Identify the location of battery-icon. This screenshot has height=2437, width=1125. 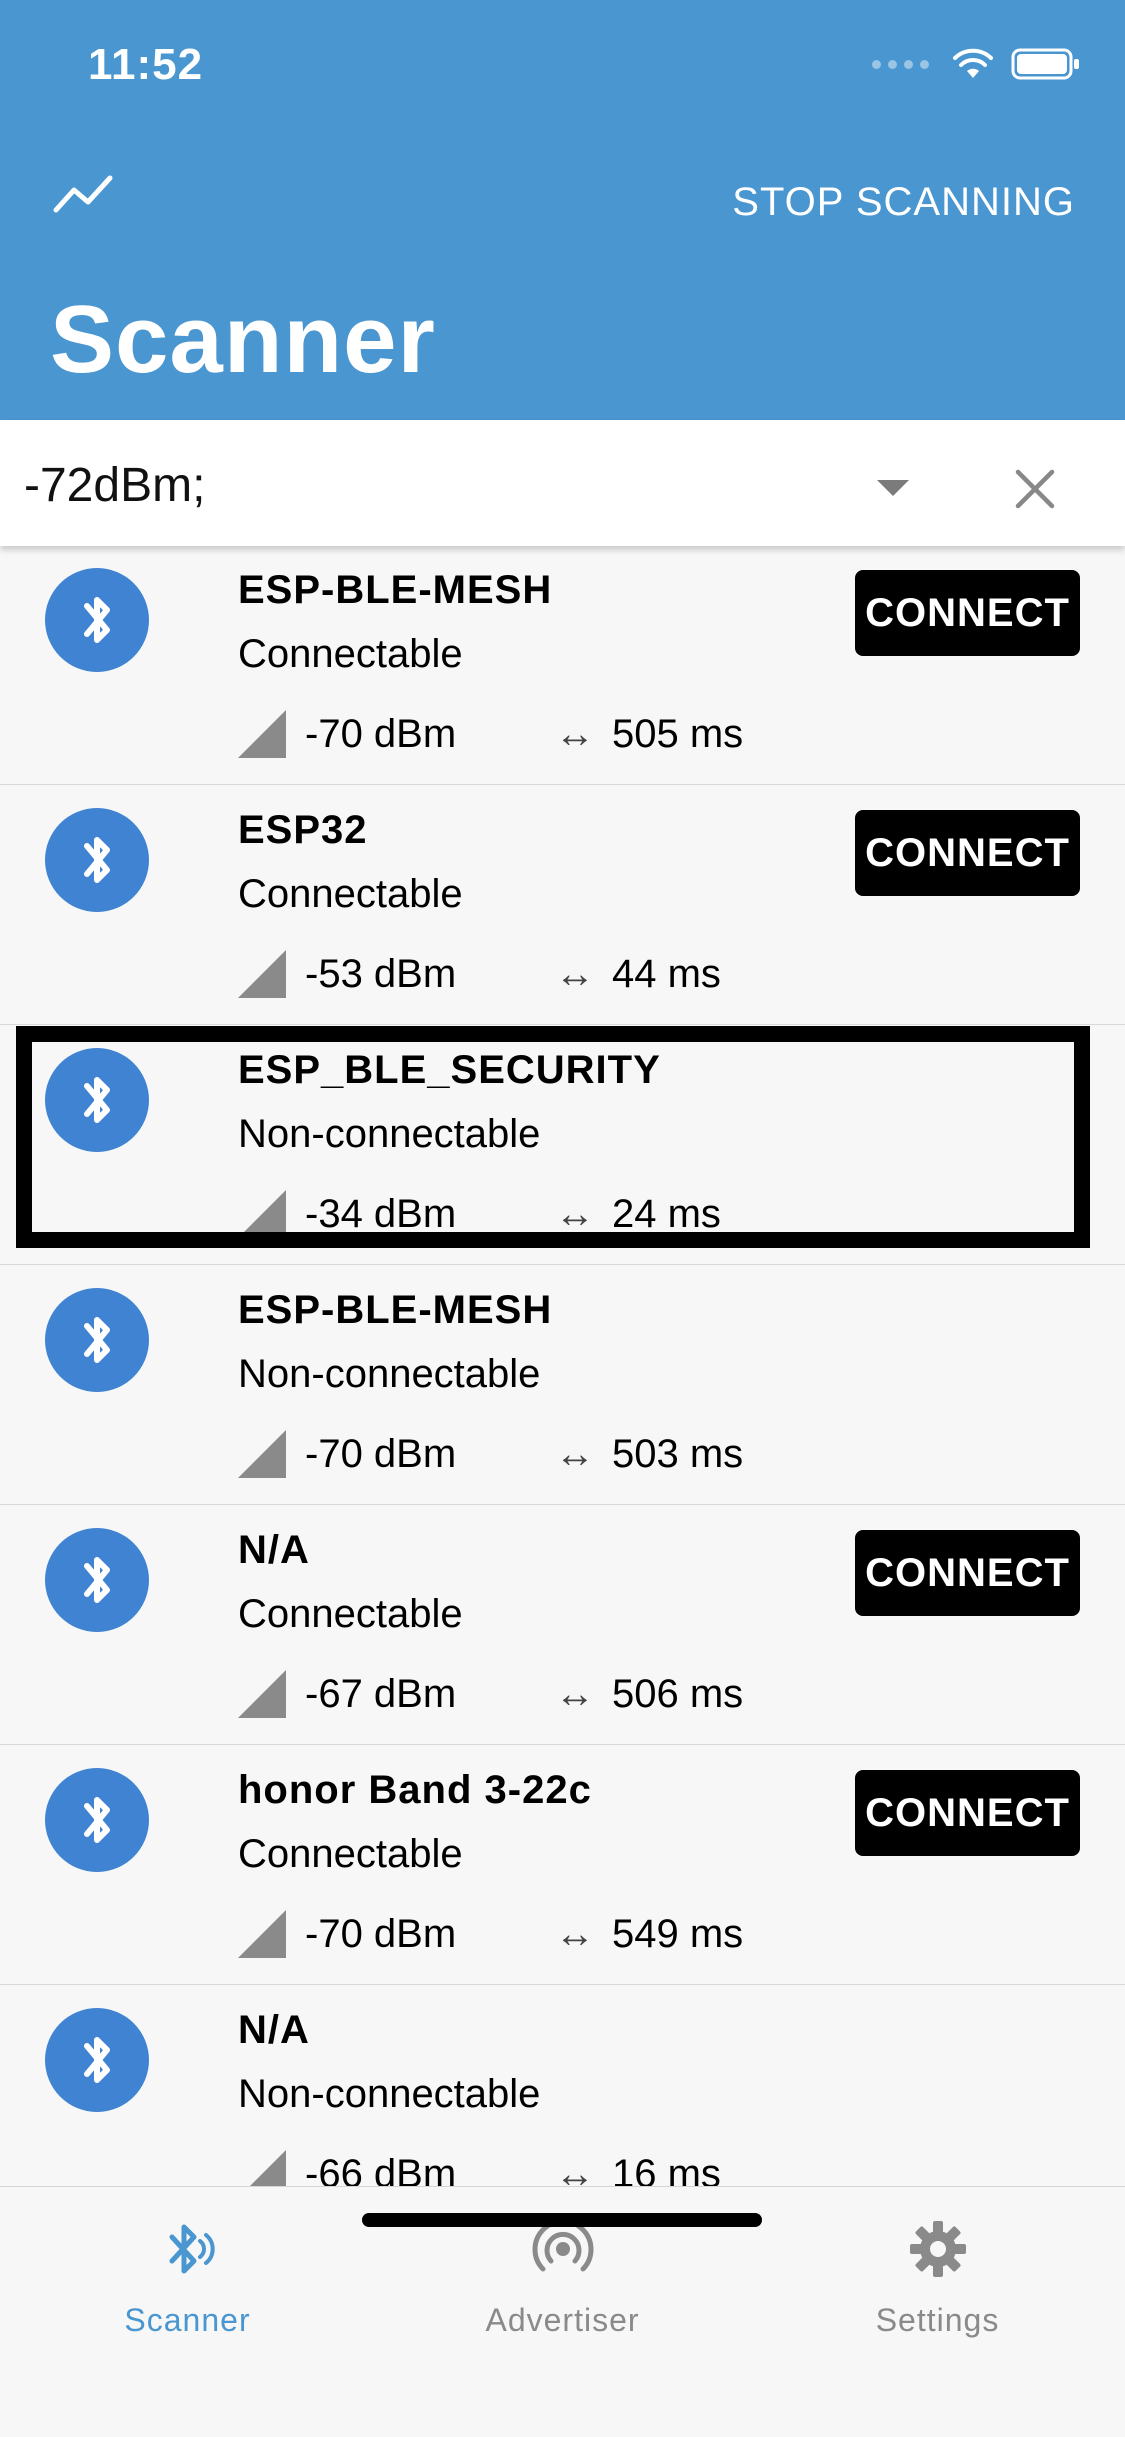
(1045, 64).